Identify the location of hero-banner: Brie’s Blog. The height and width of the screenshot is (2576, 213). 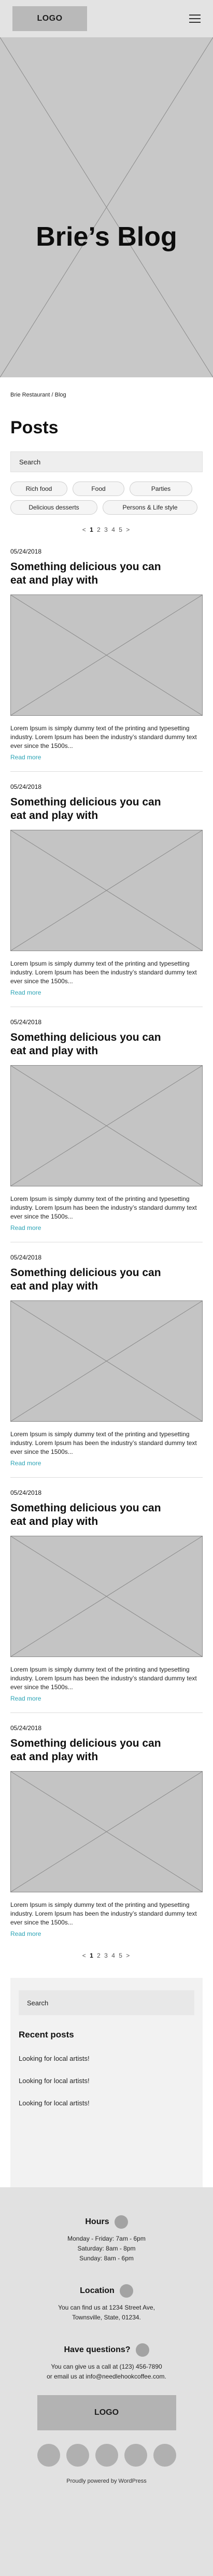
(106, 207).